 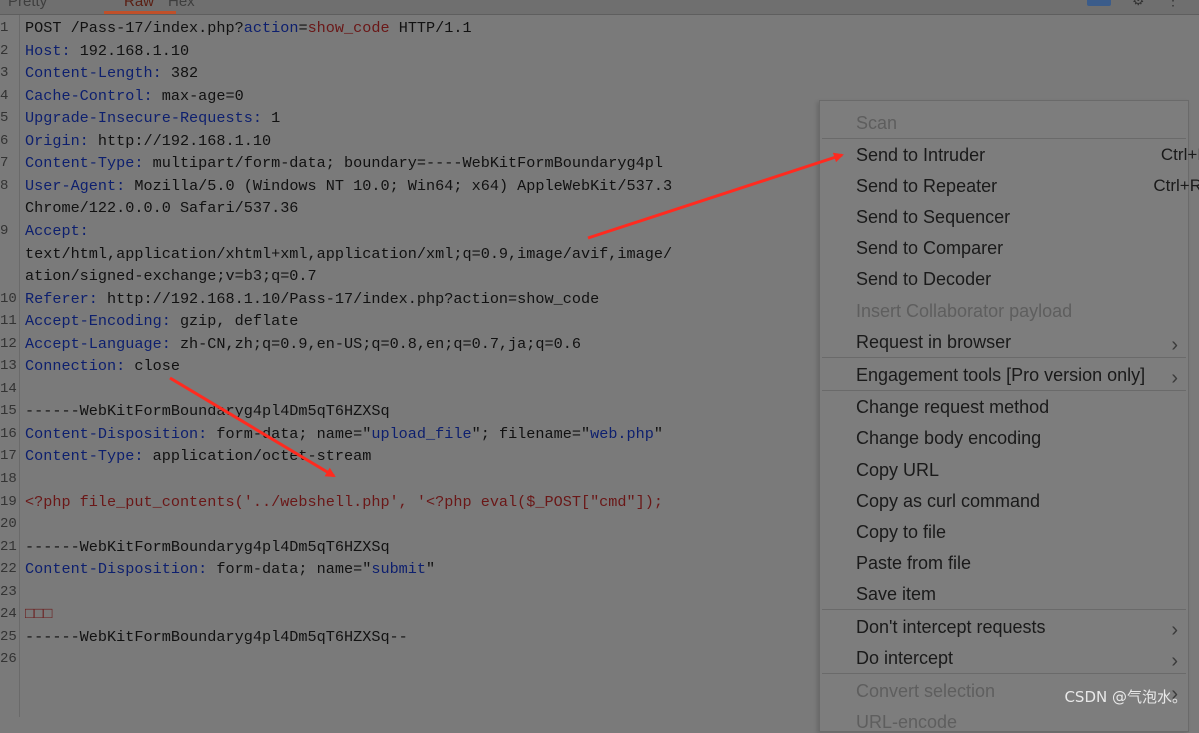 What do you see at coordinates (140, 12) in the screenshot?
I see `active-tab-indicator` at bounding box center [140, 12].